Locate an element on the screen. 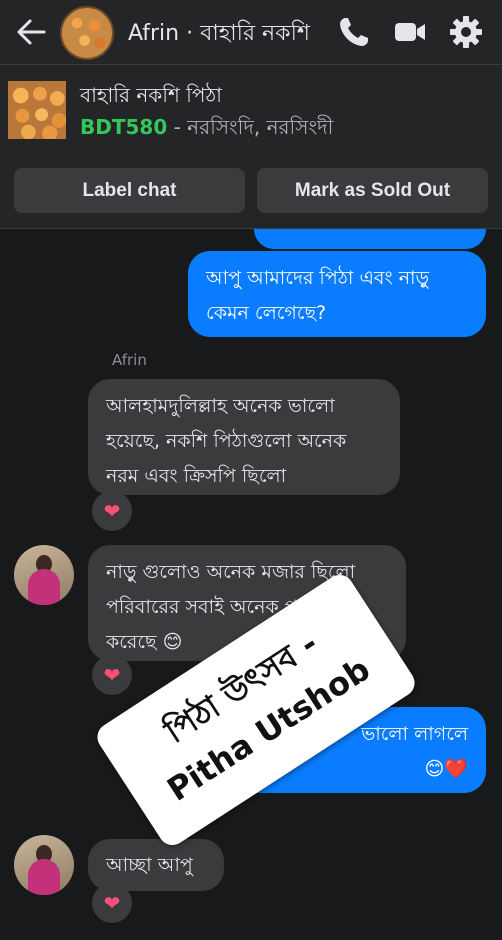 The width and height of the screenshot is (502, 940). message-text: আলহামদুলিল্লাহ অনেক ভালো is located at coordinates (220, 406).